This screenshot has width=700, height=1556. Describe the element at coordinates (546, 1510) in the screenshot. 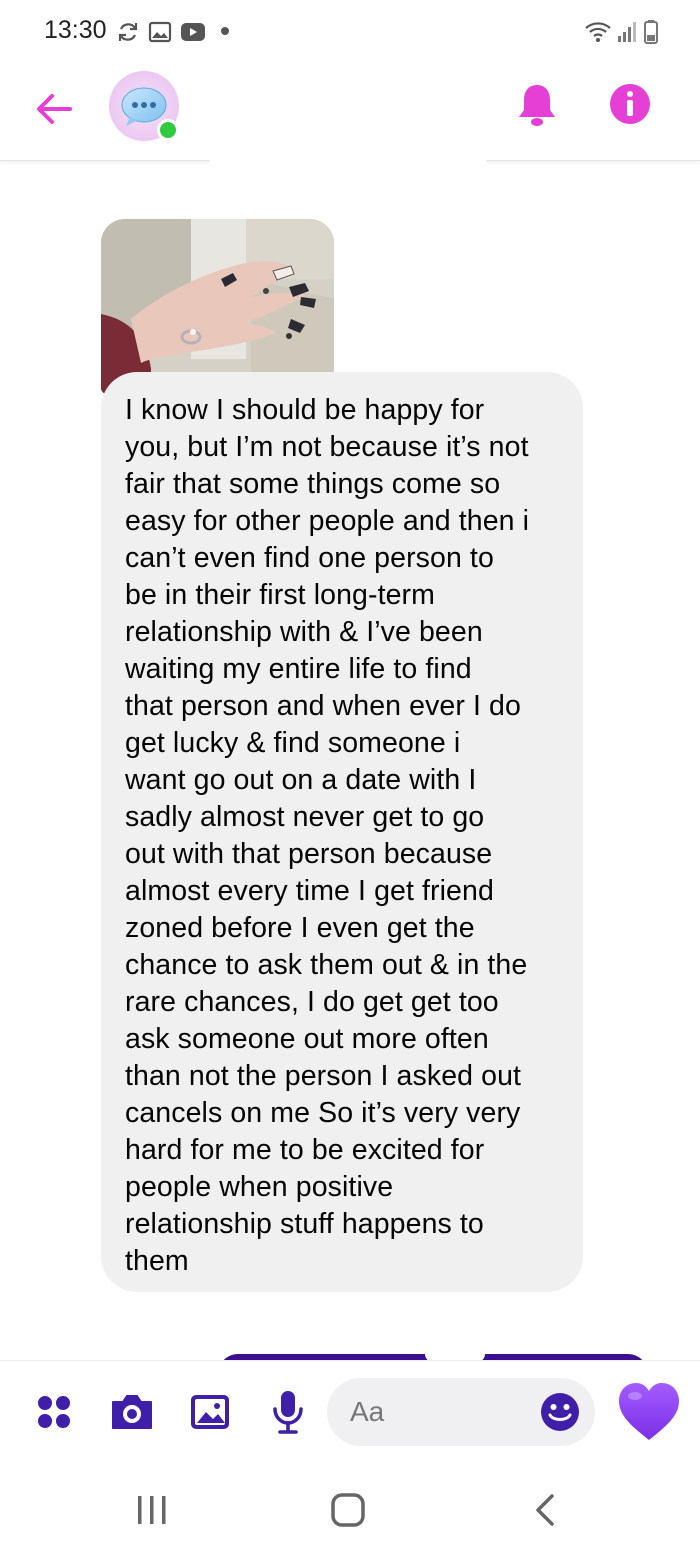

I see `back-icon` at that location.